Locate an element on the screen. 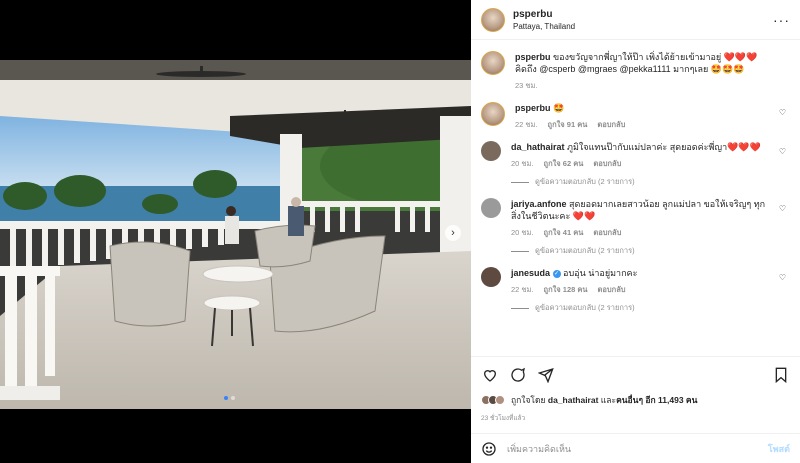 The height and width of the screenshot is (463, 800). posted-time: 23 ชั่วโมงที่แล้ว is located at coordinates (503, 418).